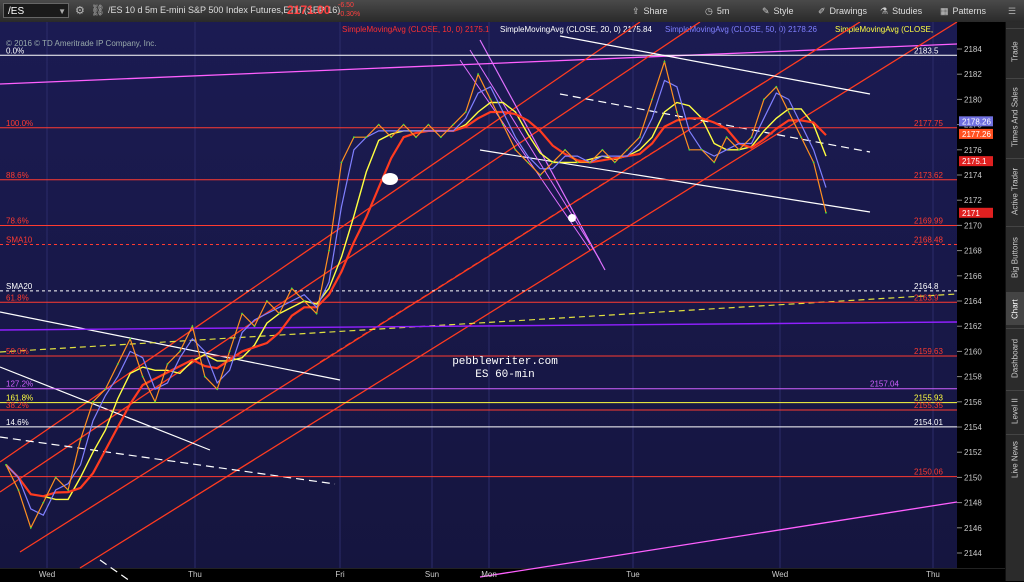 The image size is (1024, 582). What do you see at coordinates (766, 11) in the screenshot?
I see `brush-icon: ✎` at bounding box center [766, 11].